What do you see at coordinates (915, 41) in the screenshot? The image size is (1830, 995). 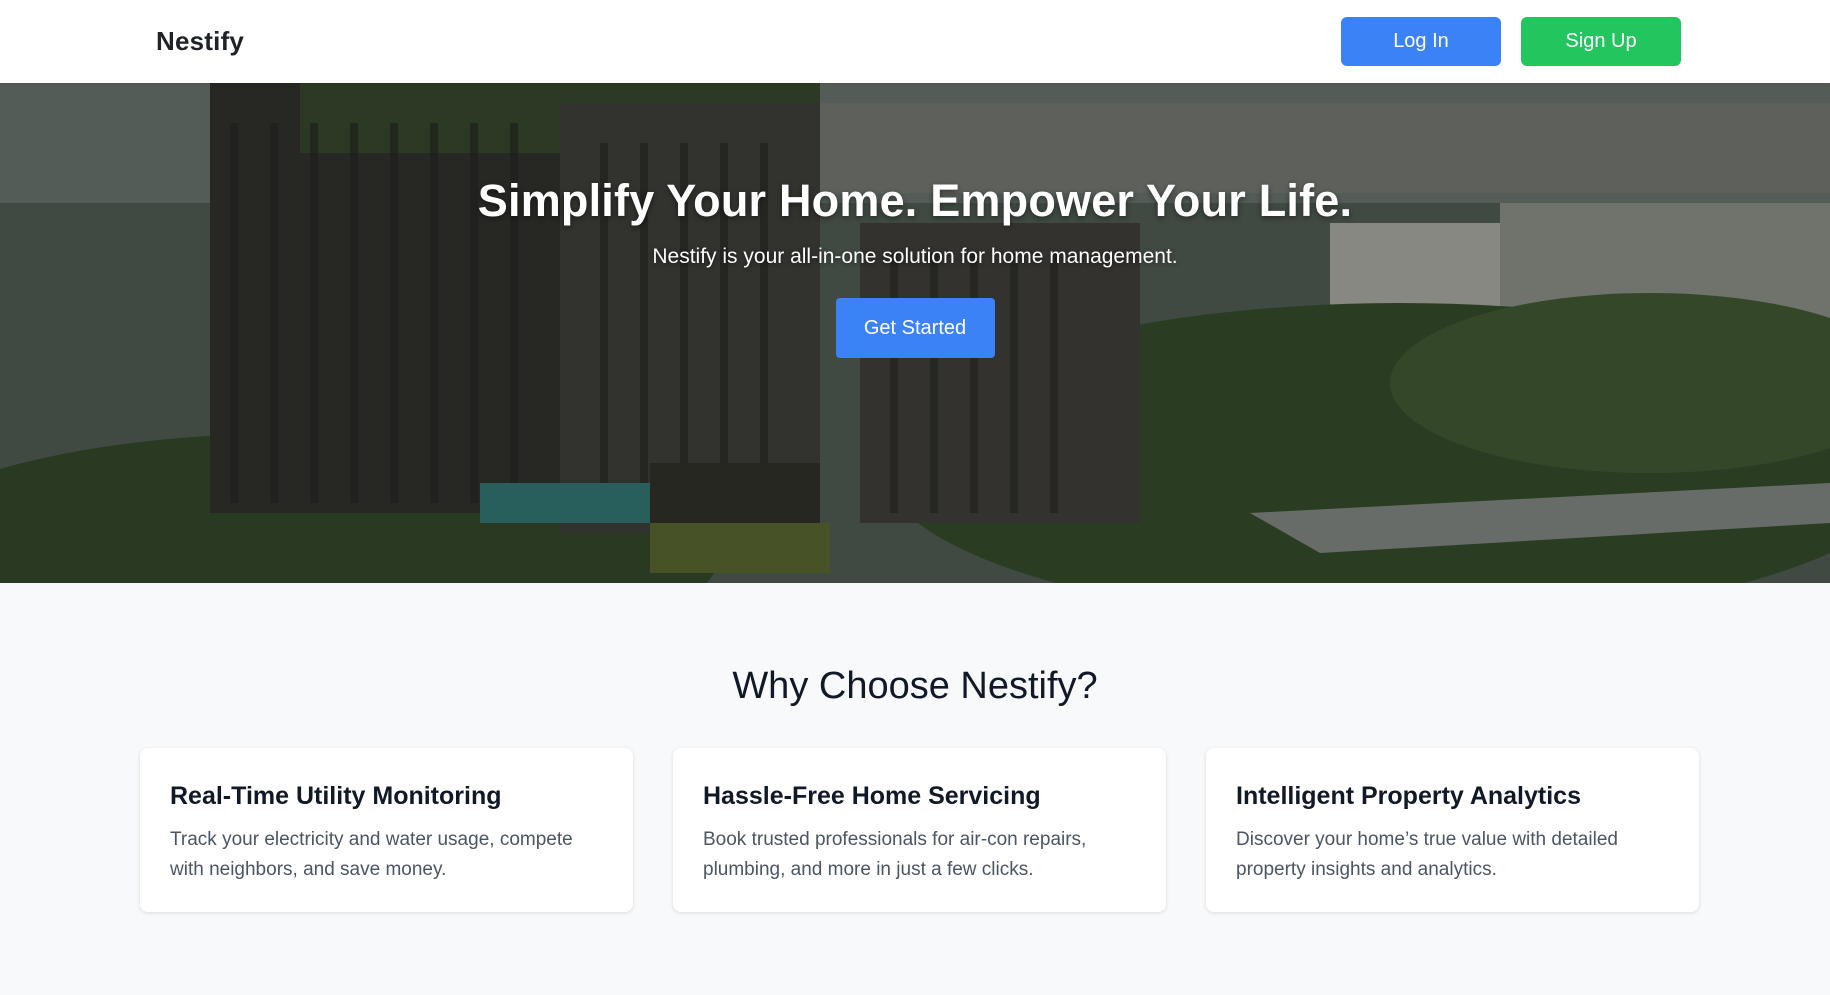 I see `top-navbar: Nestify Log In Sign Up` at bounding box center [915, 41].